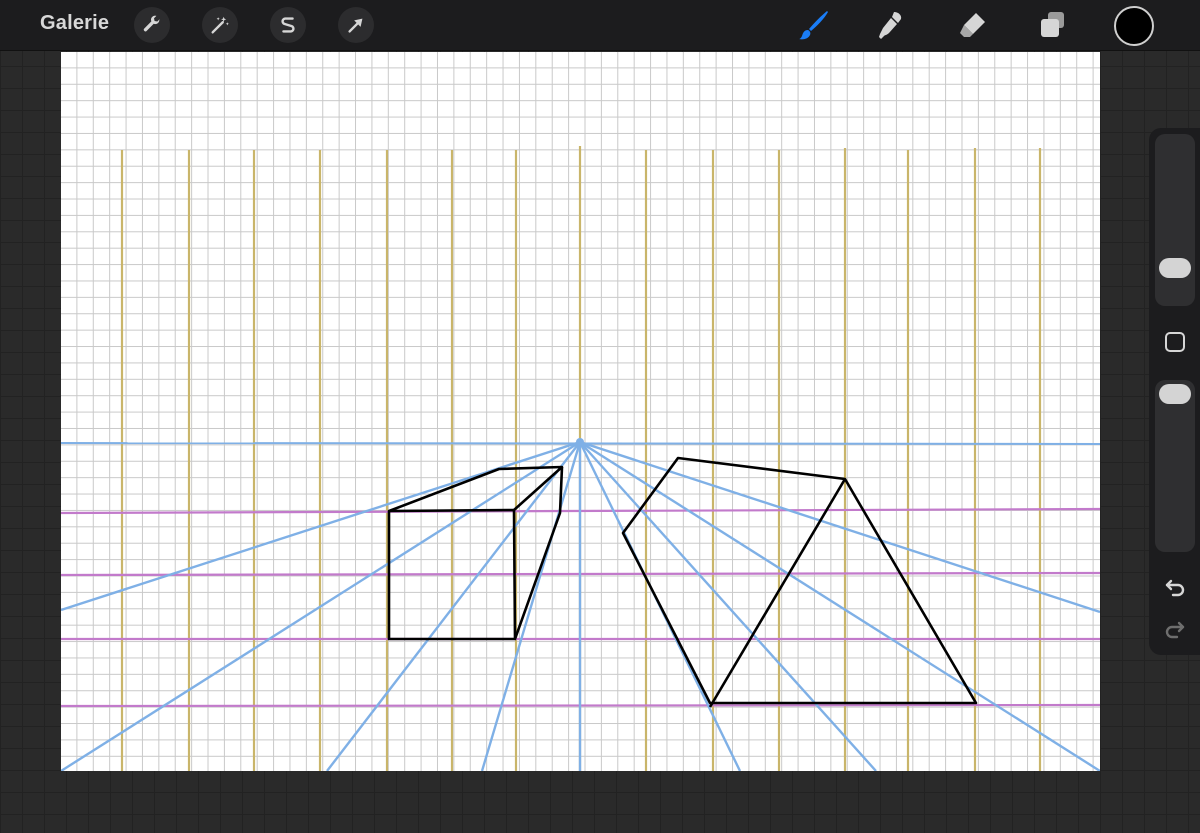 This screenshot has width=1200, height=833. Describe the element at coordinates (600, 25) in the screenshot. I see `top-toolbar: Galerie` at that location.